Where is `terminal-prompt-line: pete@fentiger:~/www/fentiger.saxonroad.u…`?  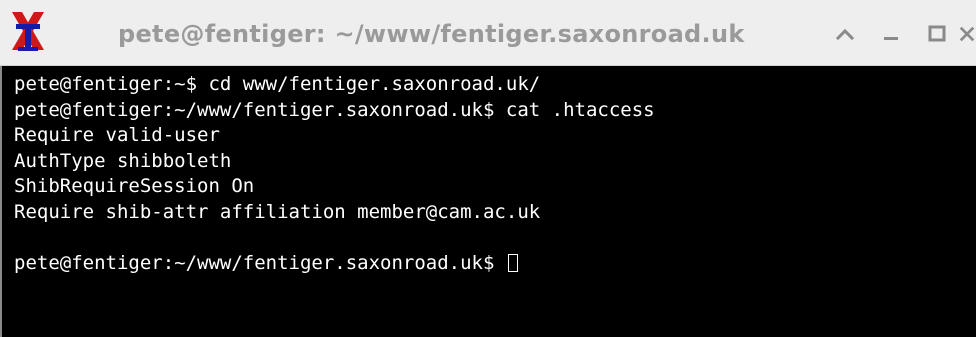
terminal-prompt-line: pete@fentiger:~/www/fentiger.saxonroad.u… is located at coordinates (495, 264).